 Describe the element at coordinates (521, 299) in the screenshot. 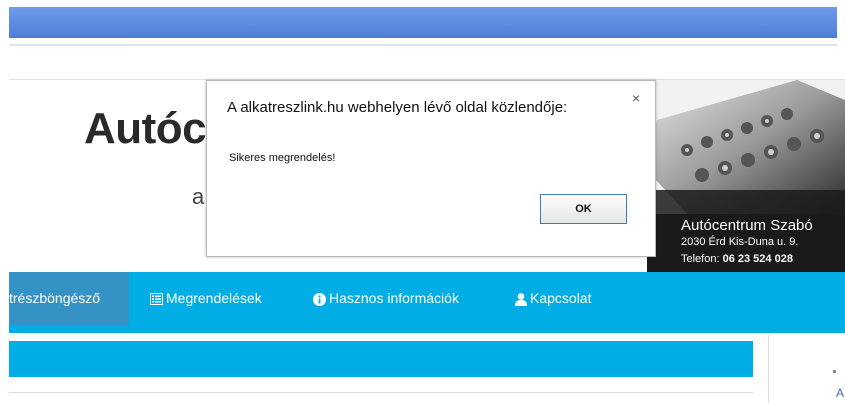

I see `user-icon` at that location.